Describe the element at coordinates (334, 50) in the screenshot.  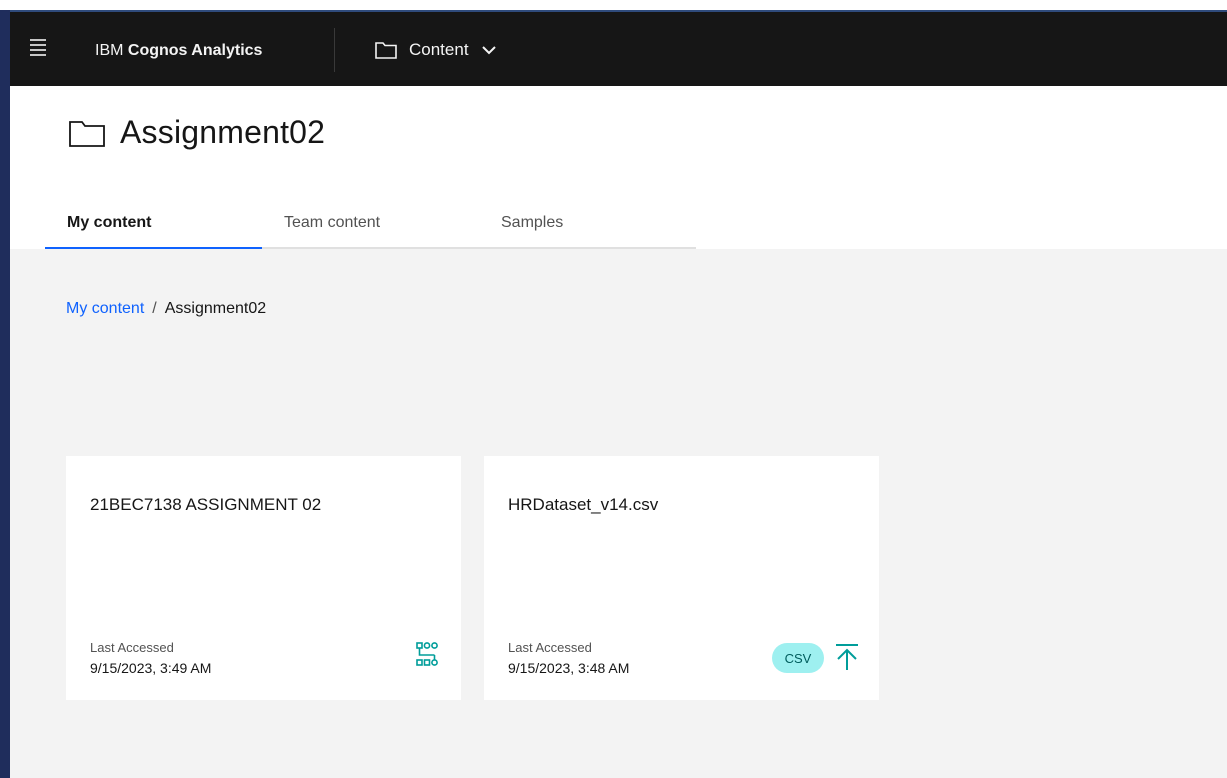
I see `topbar-divider` at that location.